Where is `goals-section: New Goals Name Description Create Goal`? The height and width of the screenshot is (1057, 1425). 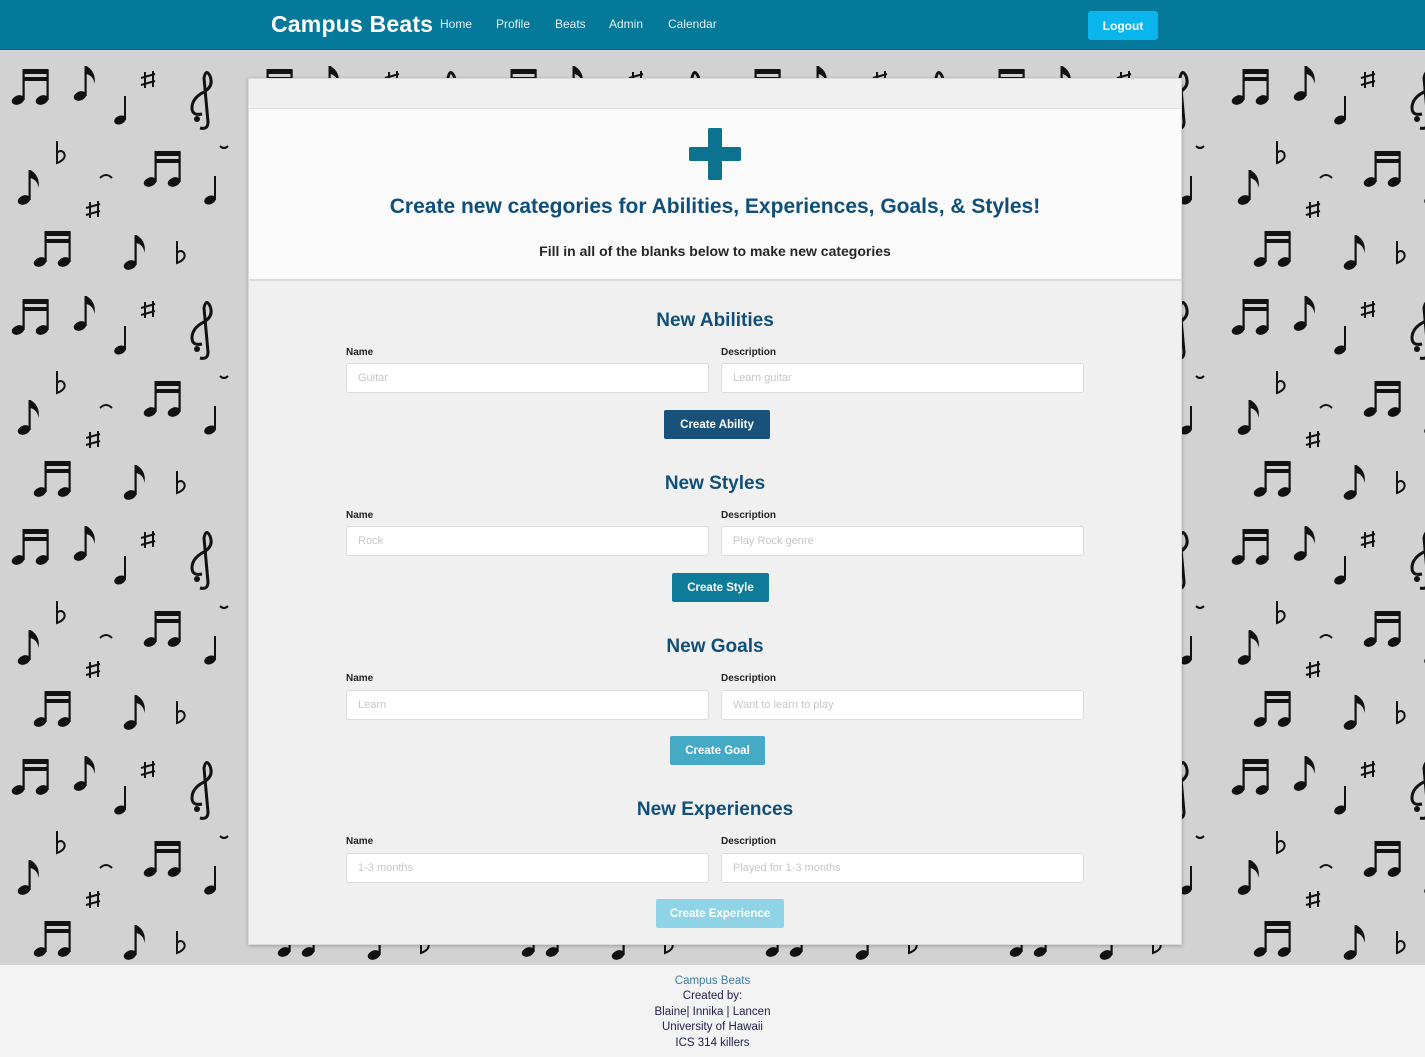
goals-section: New Goals Name Description Create Goal is located at coordinates (715, 701).